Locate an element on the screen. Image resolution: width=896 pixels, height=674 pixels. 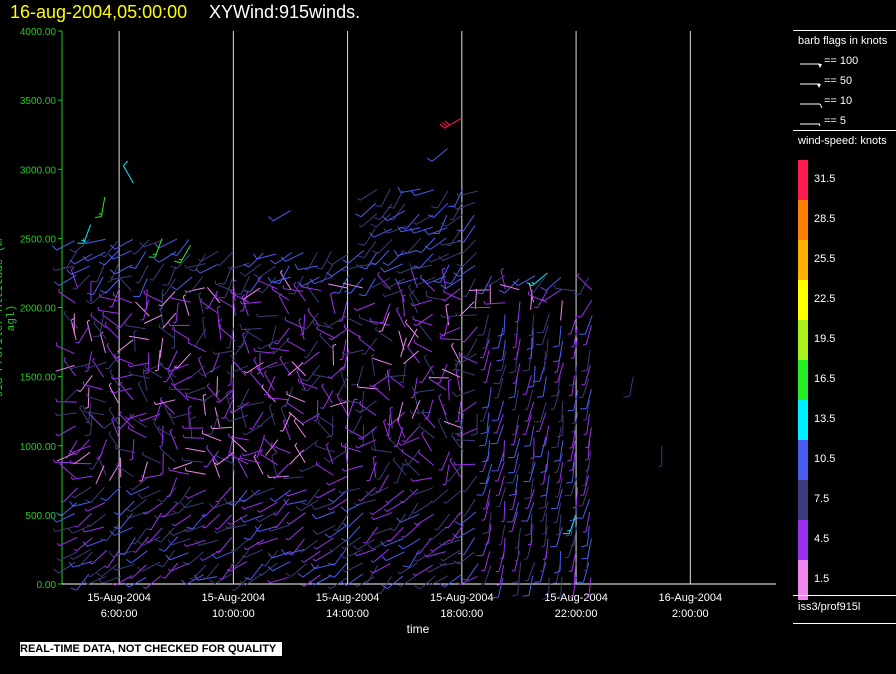
x-tick-date: 15-Aug-2004 is located at coordinates (119, 598).